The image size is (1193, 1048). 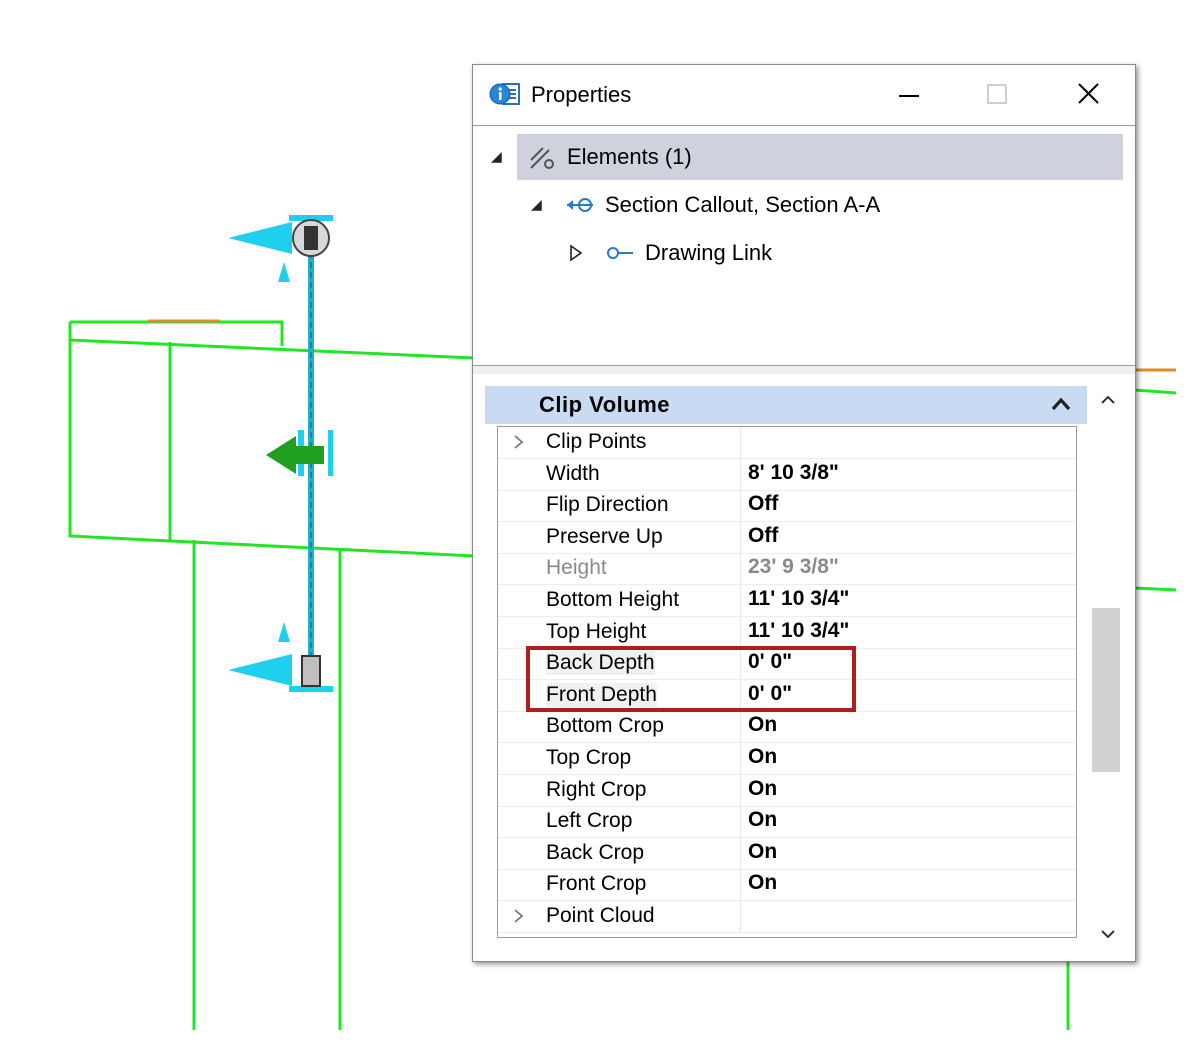 I want to click on property-row: Bottom Crop On, so click(x=787, y=727).